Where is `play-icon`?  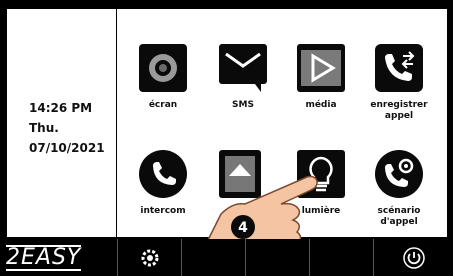 play-icon is located at coordinates (321, 68).